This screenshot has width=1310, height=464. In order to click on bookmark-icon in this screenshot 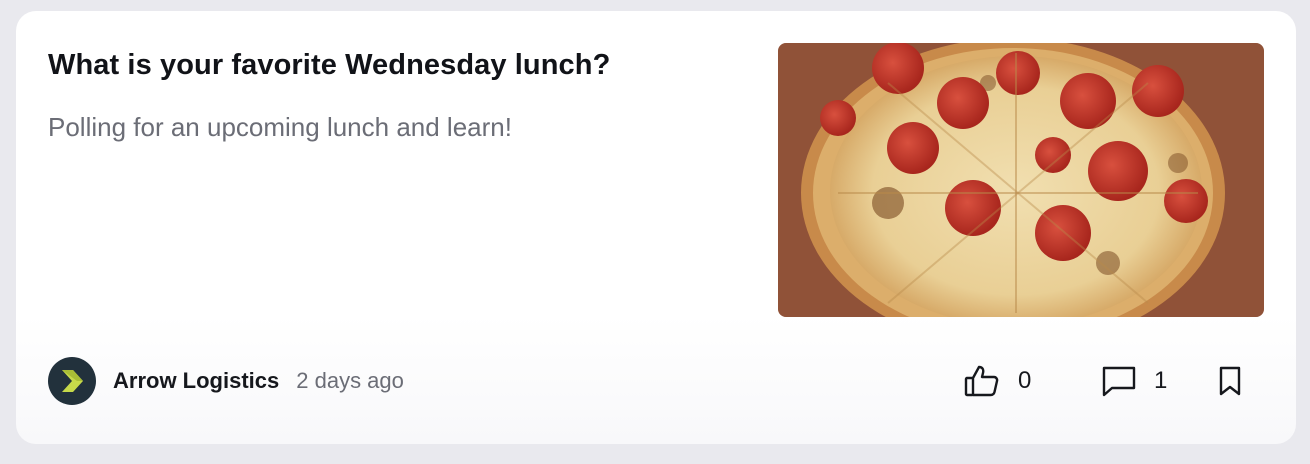, I will do `click(1230, 381)`.